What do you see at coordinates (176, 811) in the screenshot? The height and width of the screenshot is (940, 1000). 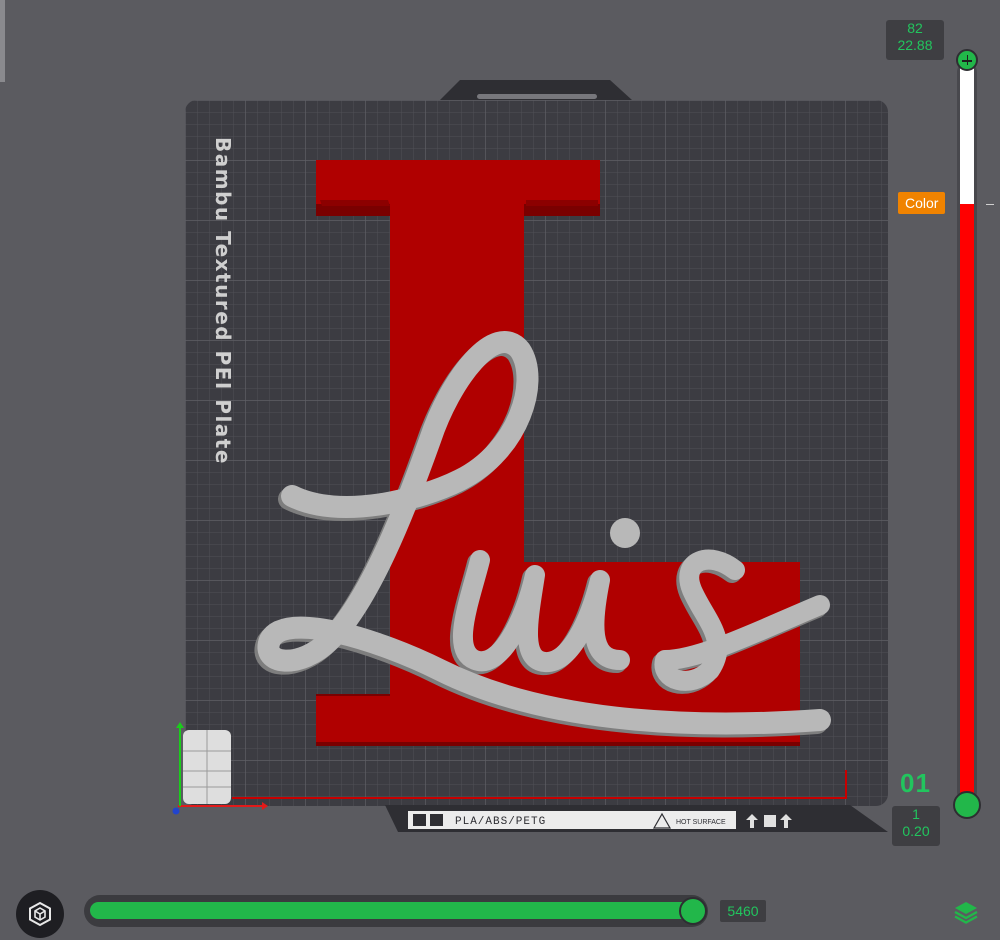 I see `z-axis-origin` at bounding box center [176, 811].